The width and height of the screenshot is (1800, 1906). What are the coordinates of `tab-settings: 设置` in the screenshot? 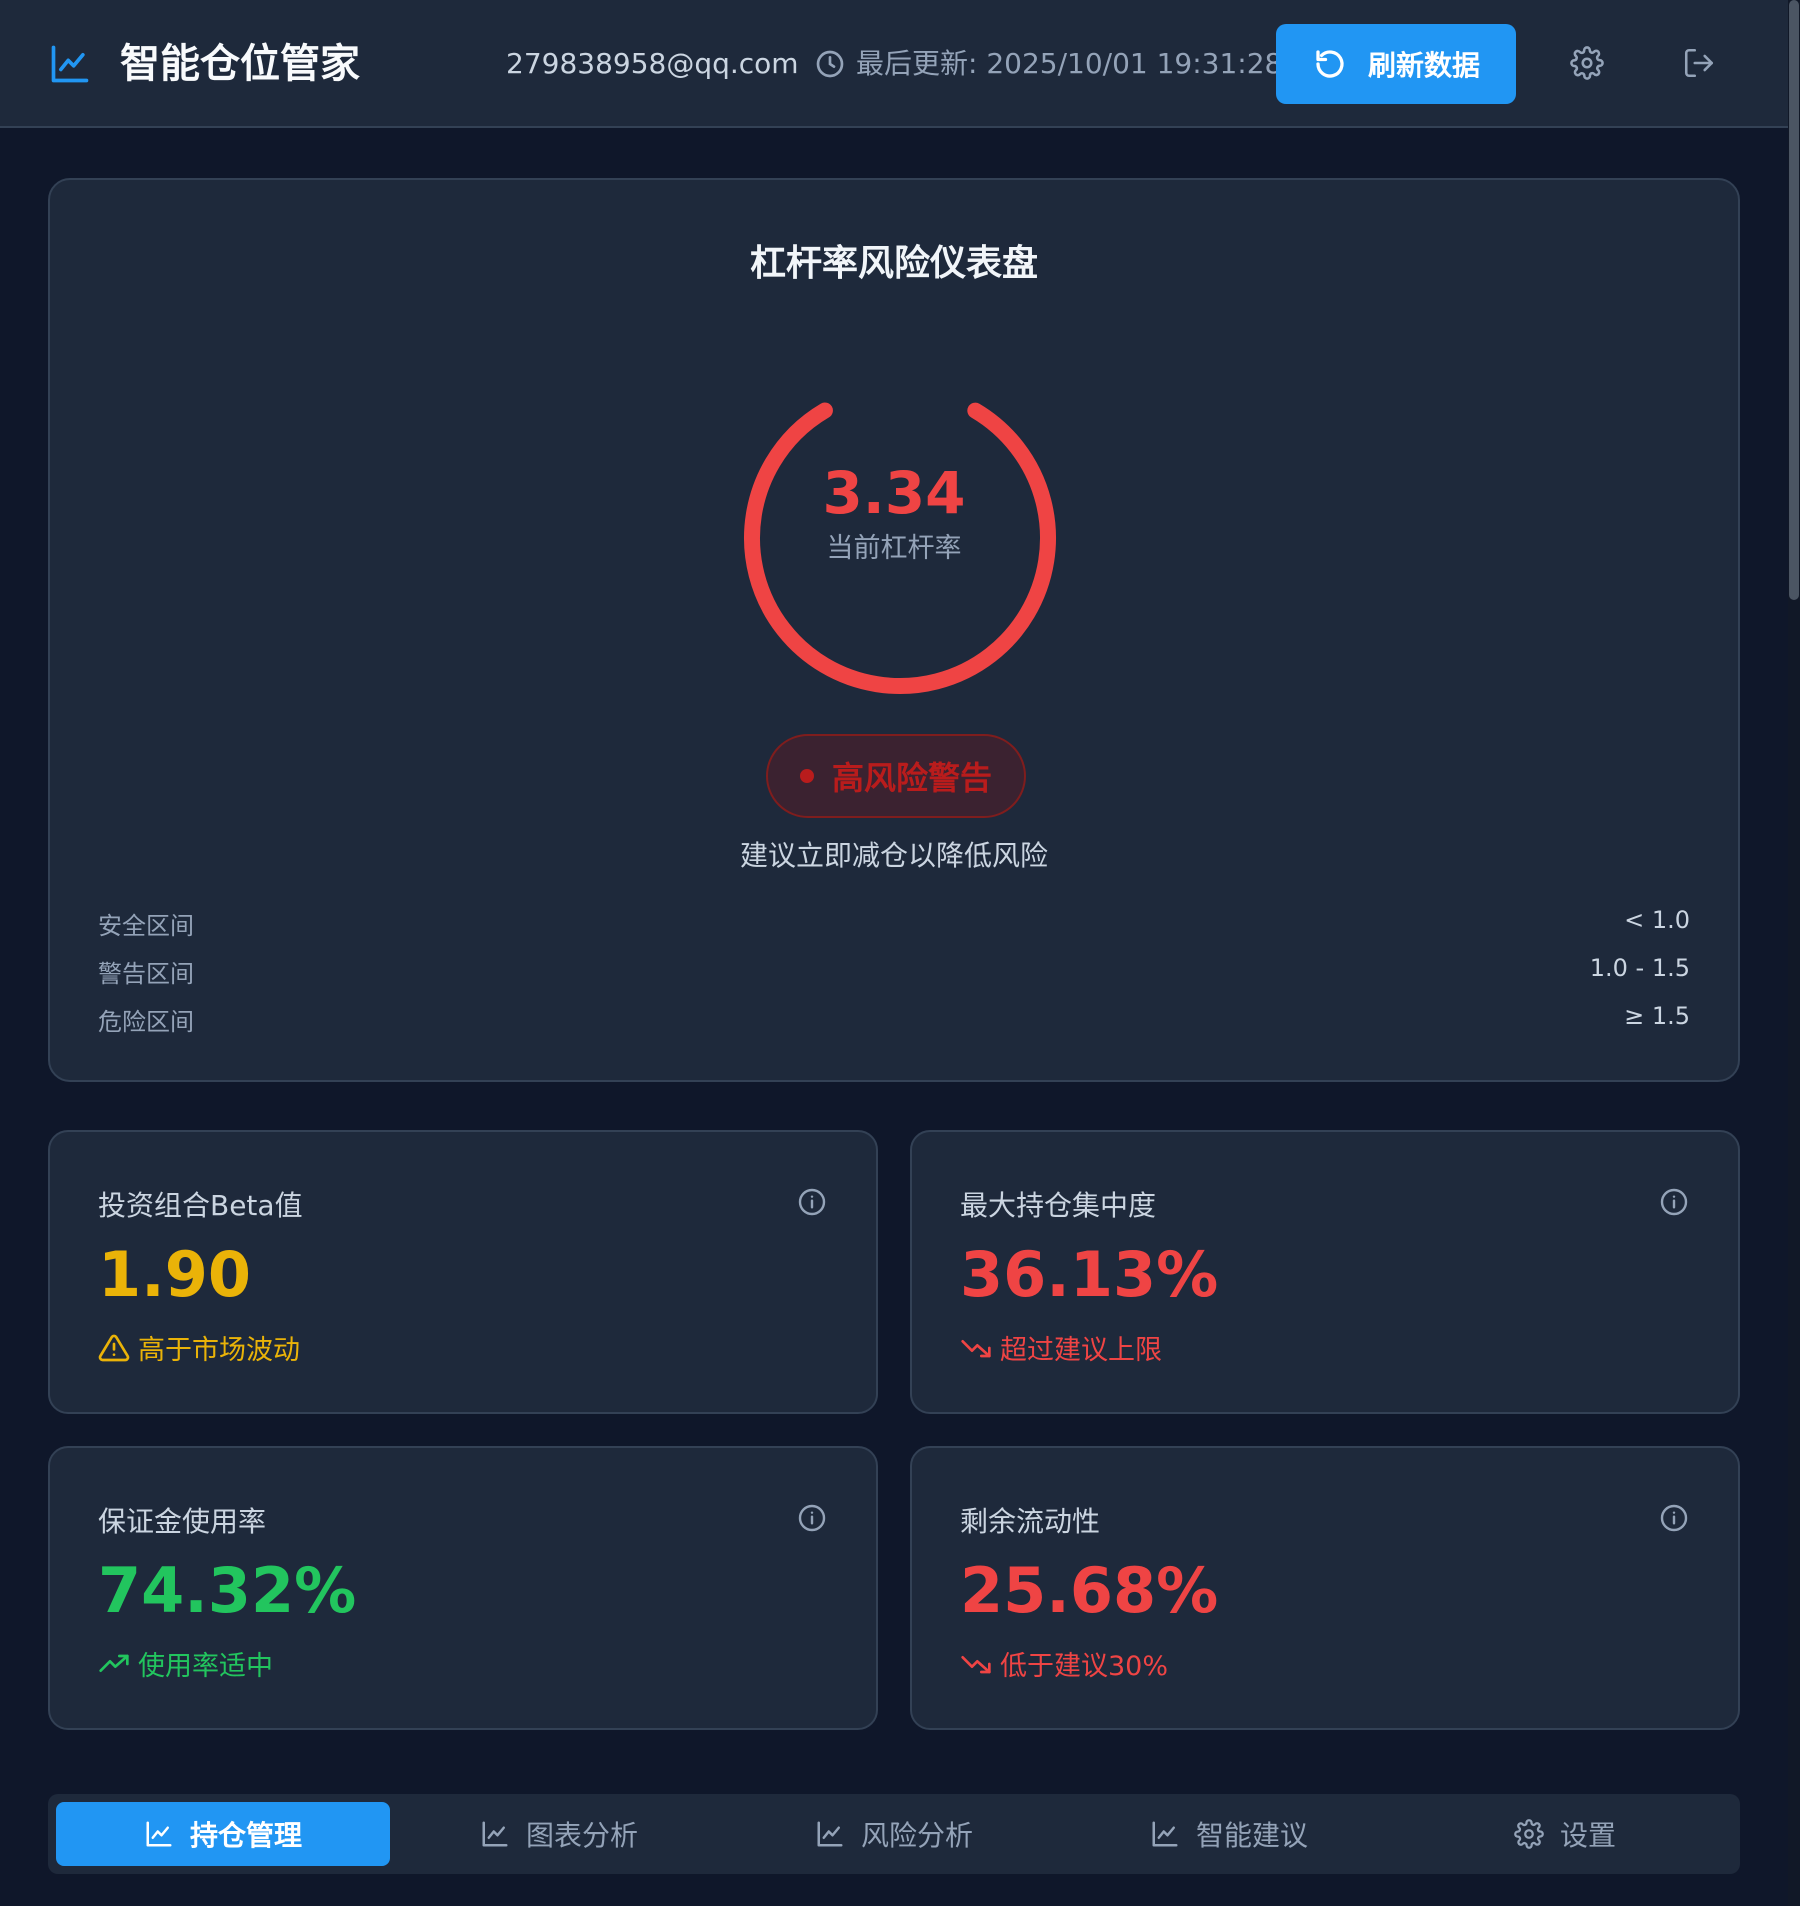 It's located at (1565, 1834).